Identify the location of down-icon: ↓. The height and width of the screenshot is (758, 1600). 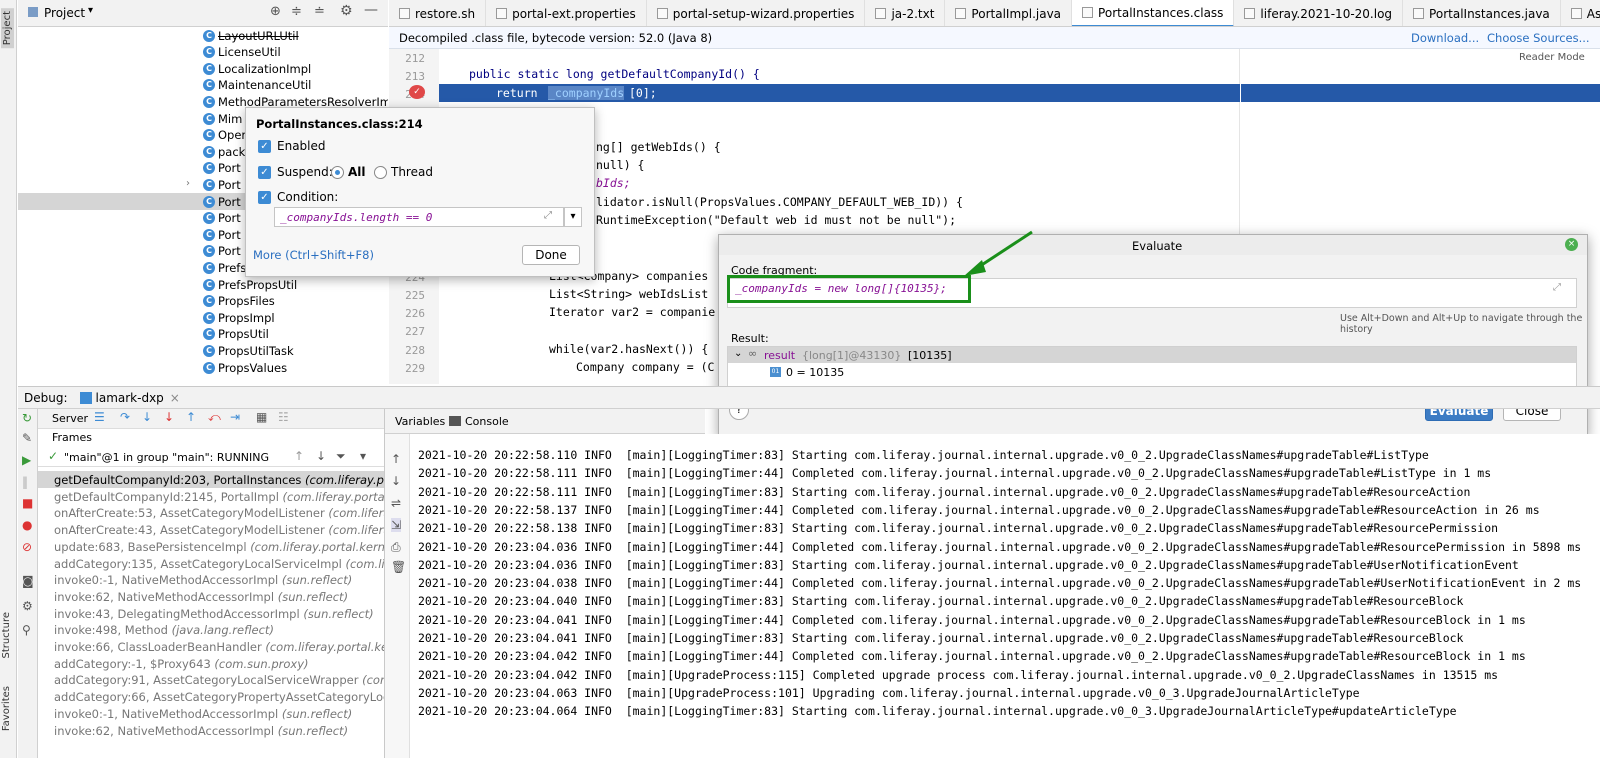
(321, 456).